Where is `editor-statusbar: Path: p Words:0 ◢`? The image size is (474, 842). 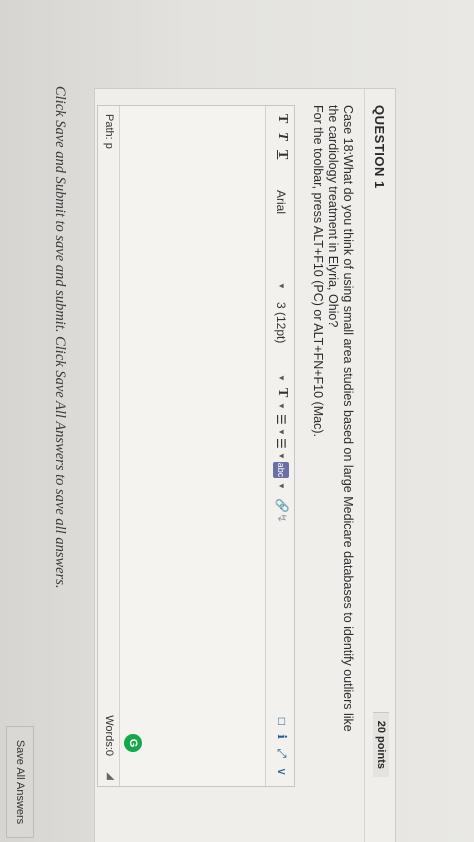
editor-statusbar: Path: p Words:0 ◢ is located at coordinates (109, 446).